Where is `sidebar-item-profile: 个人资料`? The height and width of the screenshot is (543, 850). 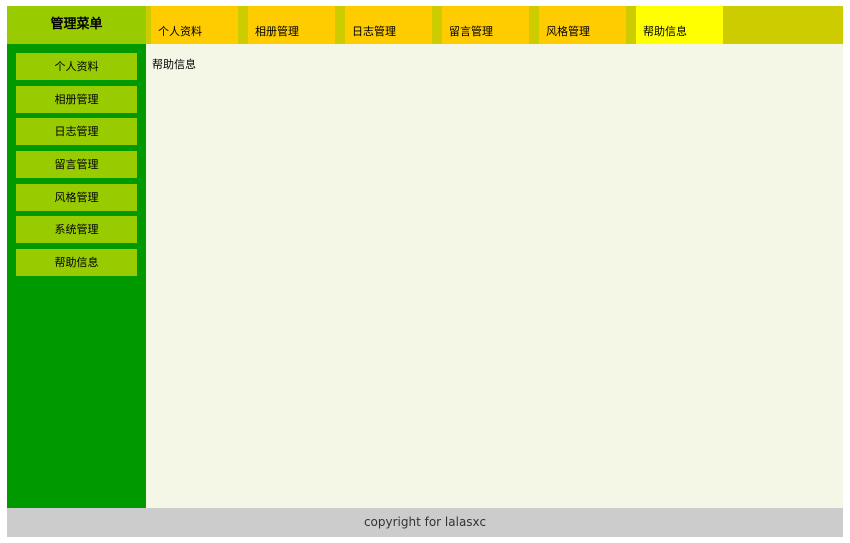
sidebar-item-profile: 个人资料 is located at coordinates (76, 66).